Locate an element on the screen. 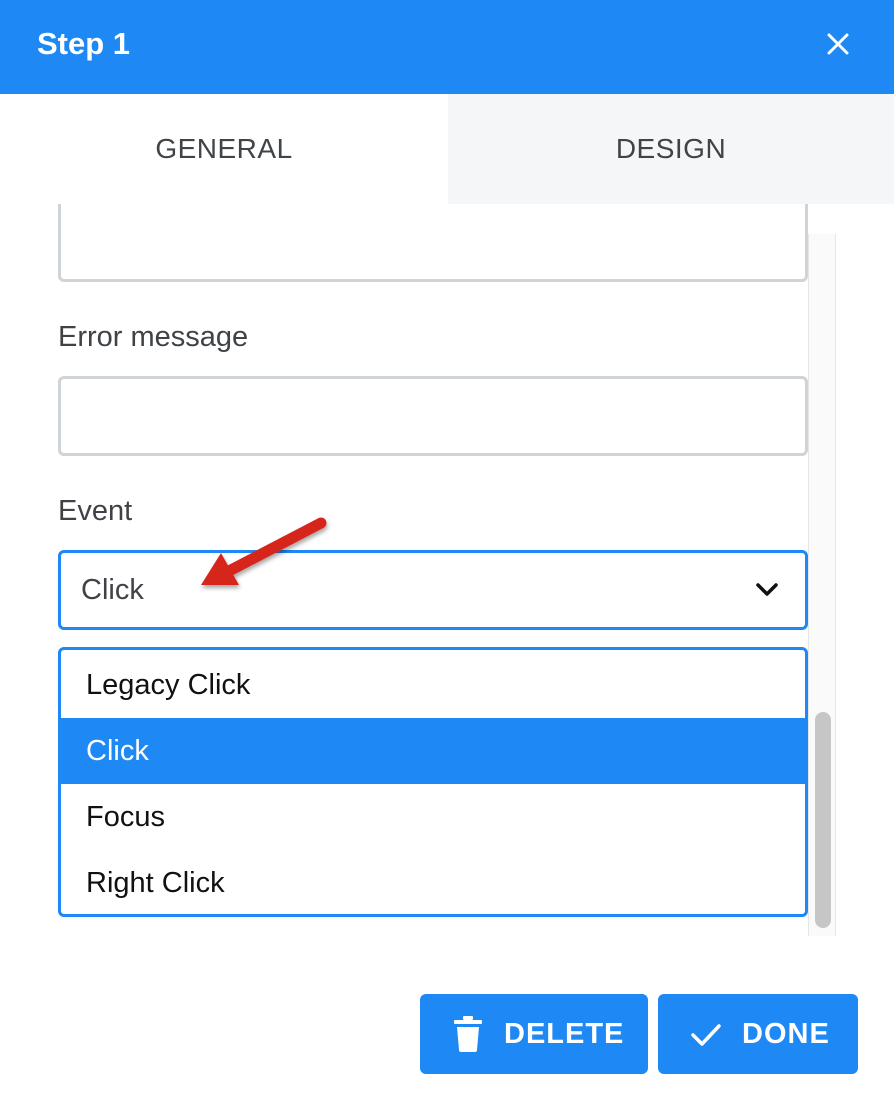 The height and width of the screenshot is (1112, 894). close-icon is located at coordinates (838, 44).